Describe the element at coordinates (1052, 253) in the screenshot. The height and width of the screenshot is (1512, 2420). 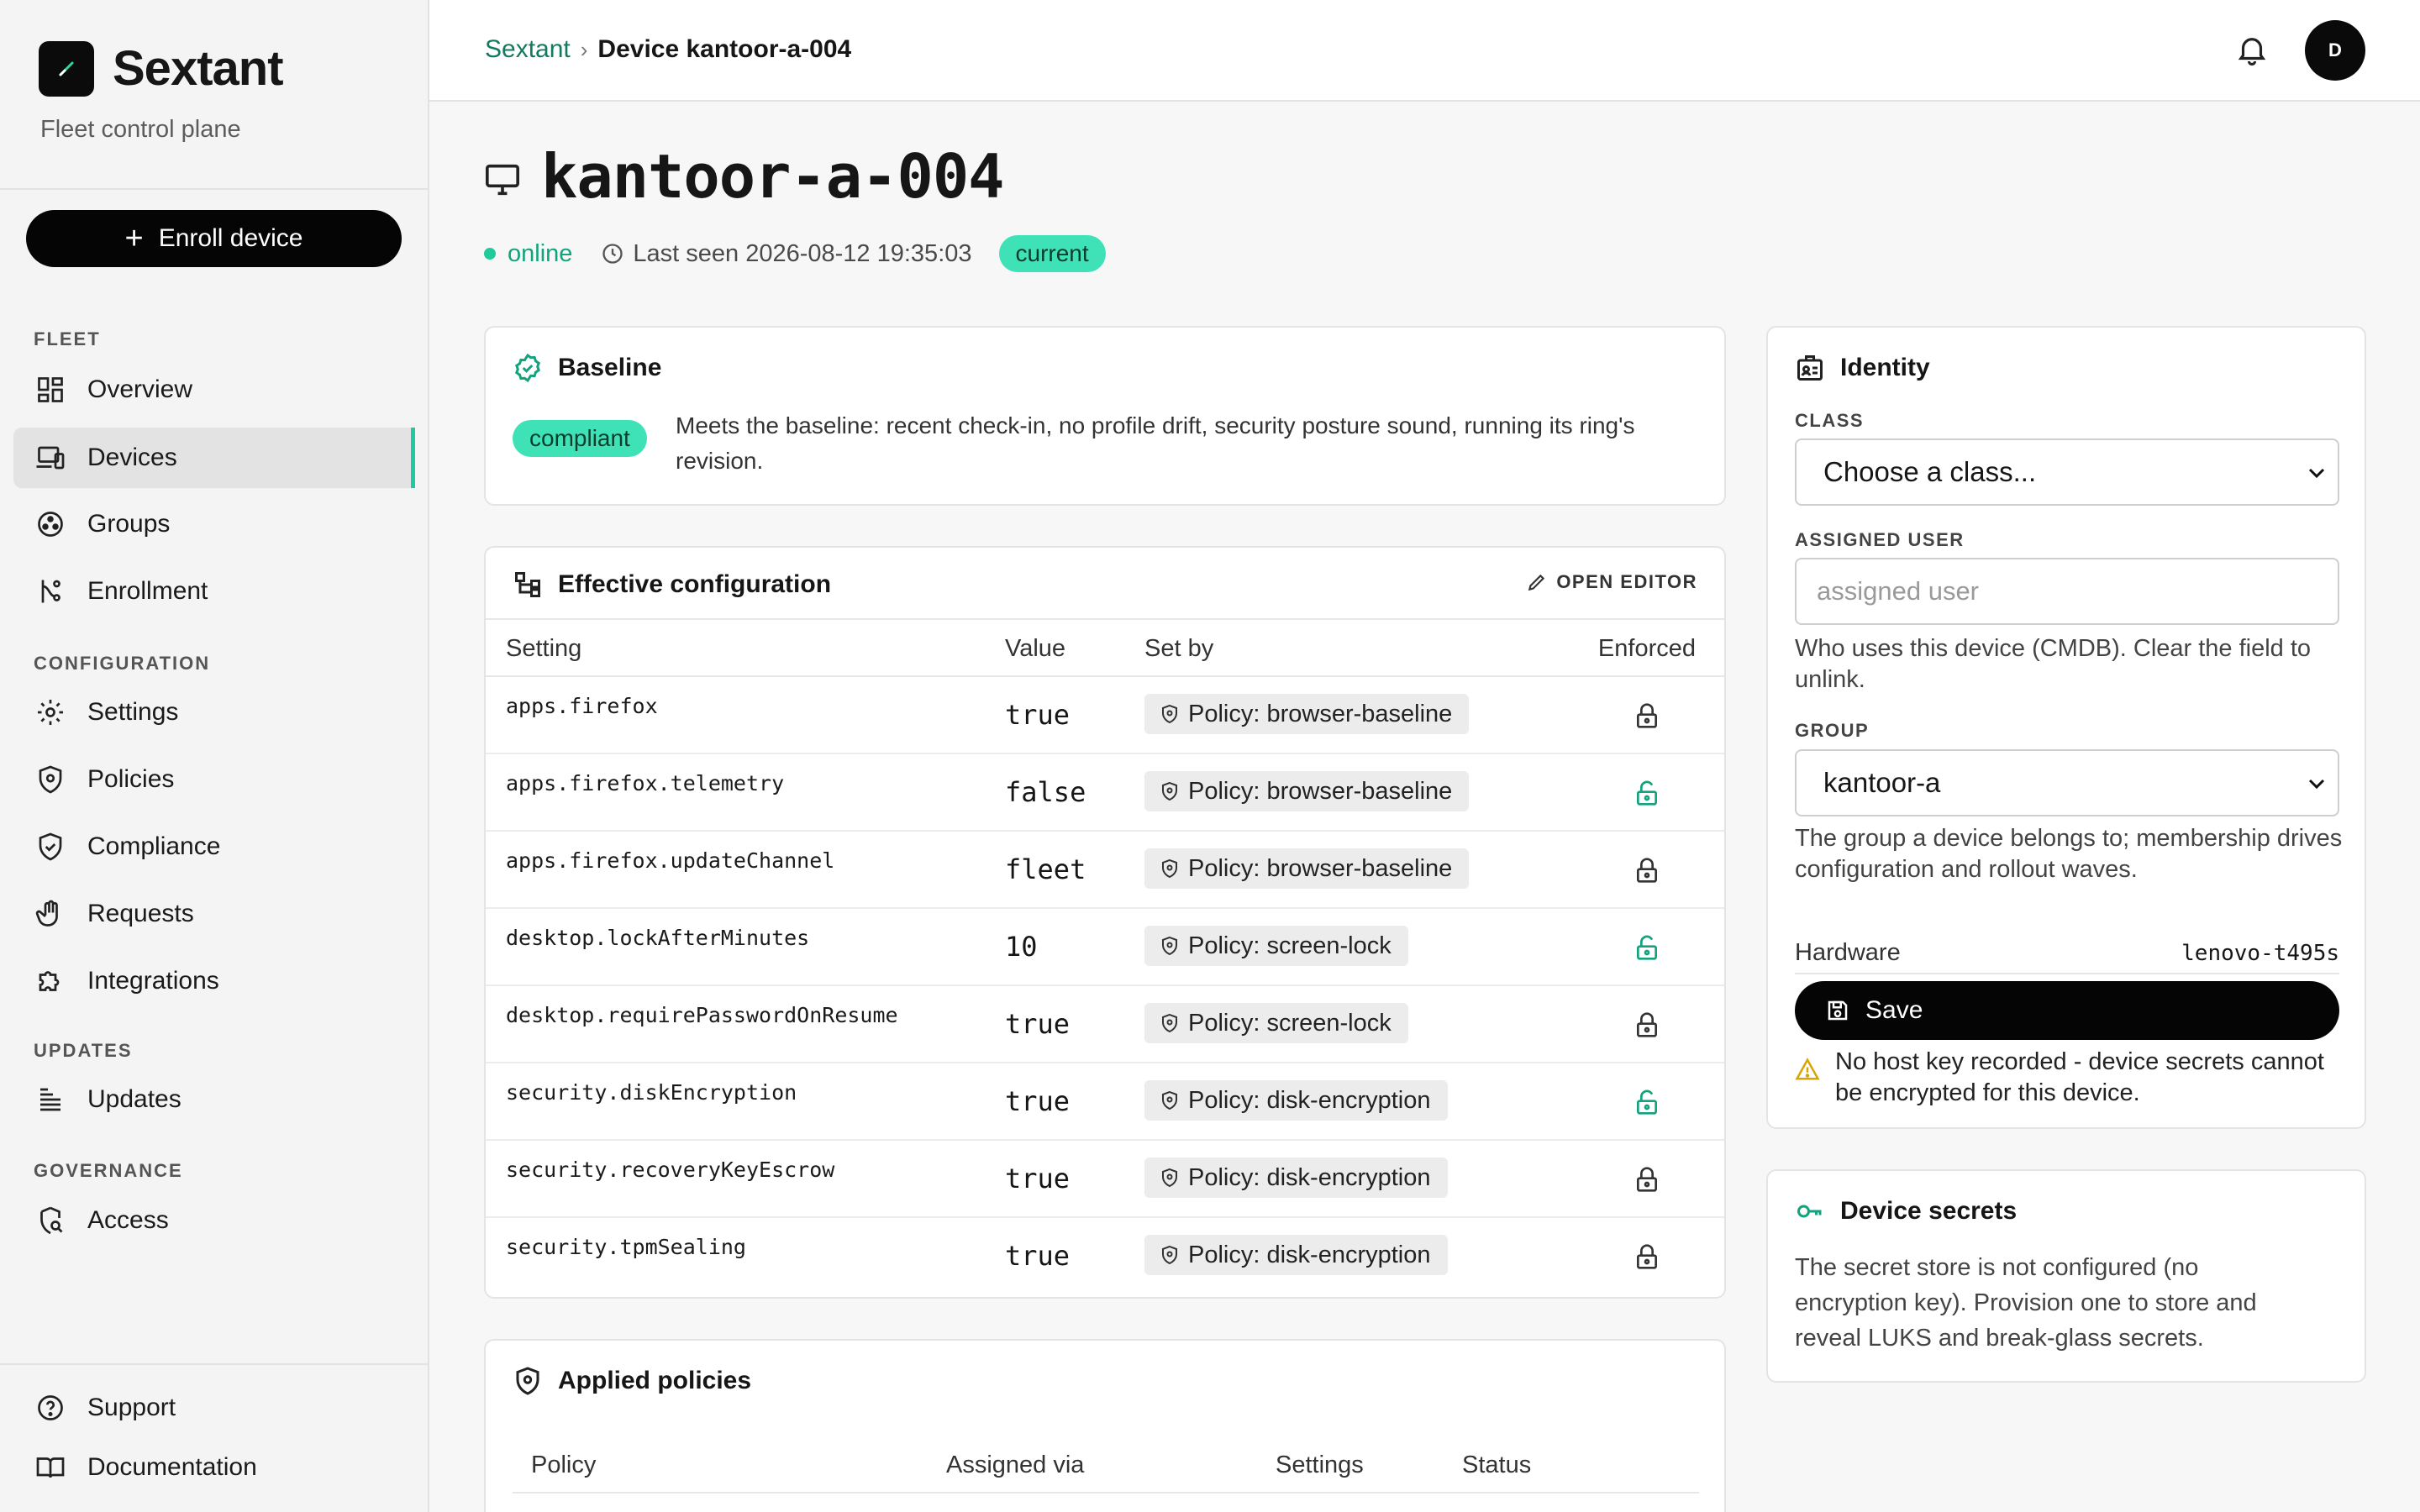
I see `version-badge: current` at that location.